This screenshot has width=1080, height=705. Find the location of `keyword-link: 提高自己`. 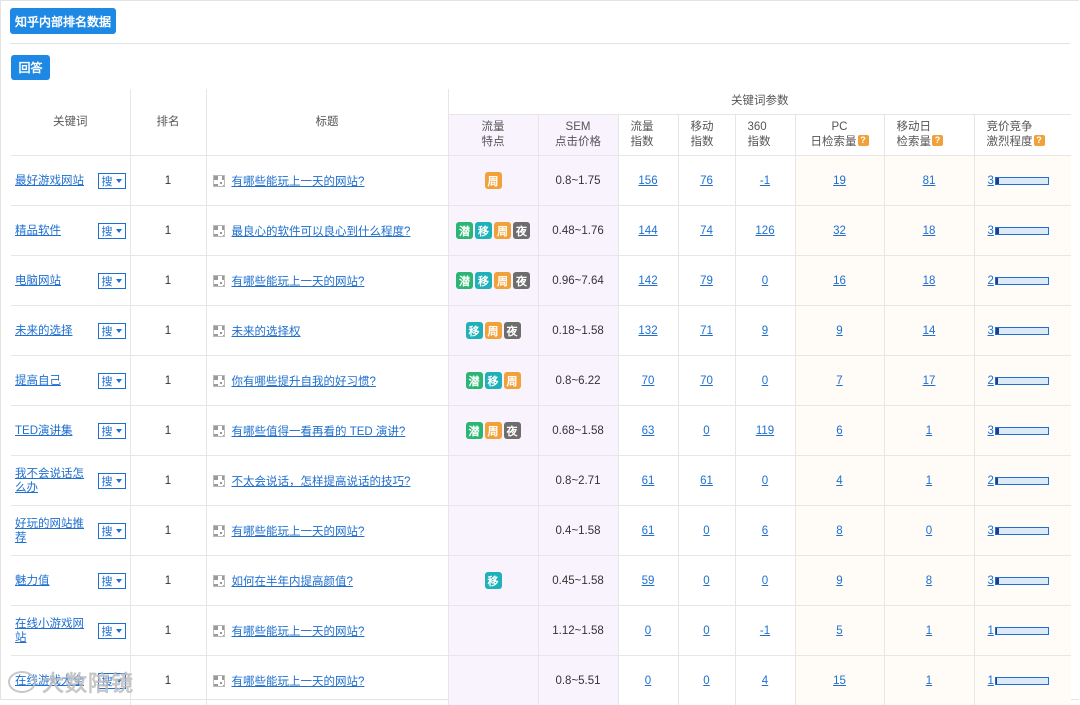

keyword-link: 提高自己 is located at coordinates (38, 381).